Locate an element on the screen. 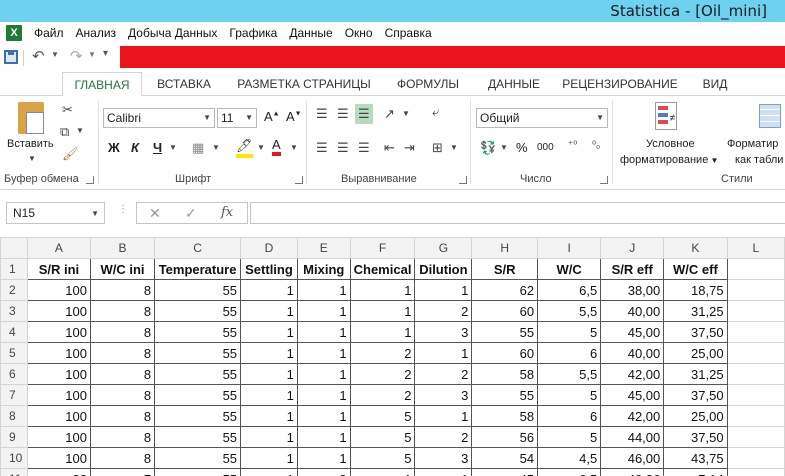 Image resolution: width=785 pixels, height=476 pixels. undo-icon: ↶ is located at coordinates (38, 56).